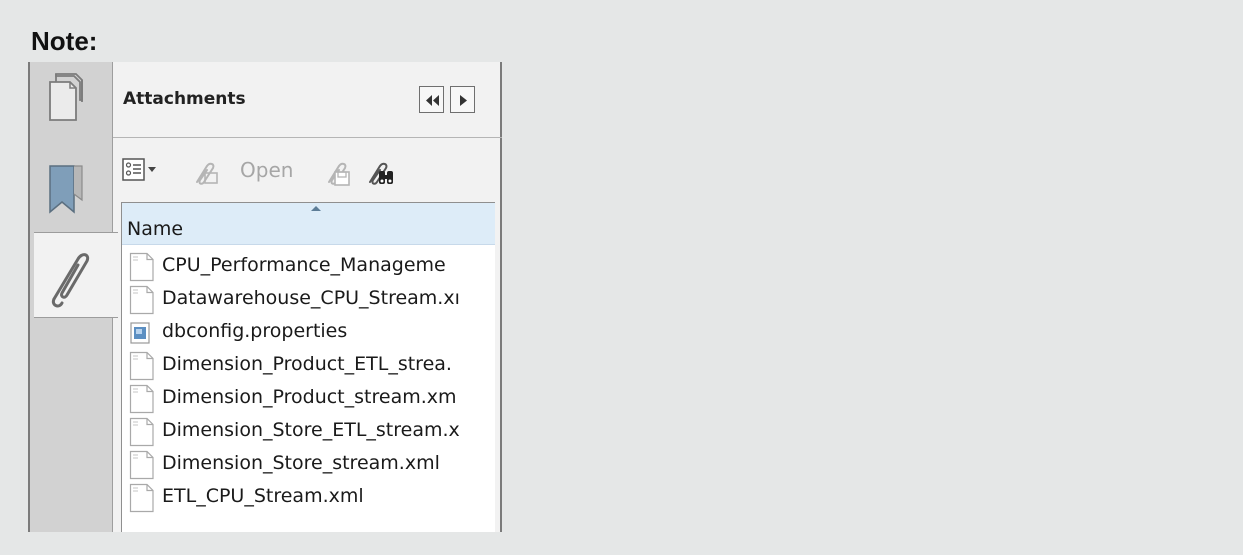 Image resolution: width=1243 pixels, height=555 pixels. Describe the element at coordinates (316, 208) in the screenshot. I see `sort-ascending-icon` at that location.